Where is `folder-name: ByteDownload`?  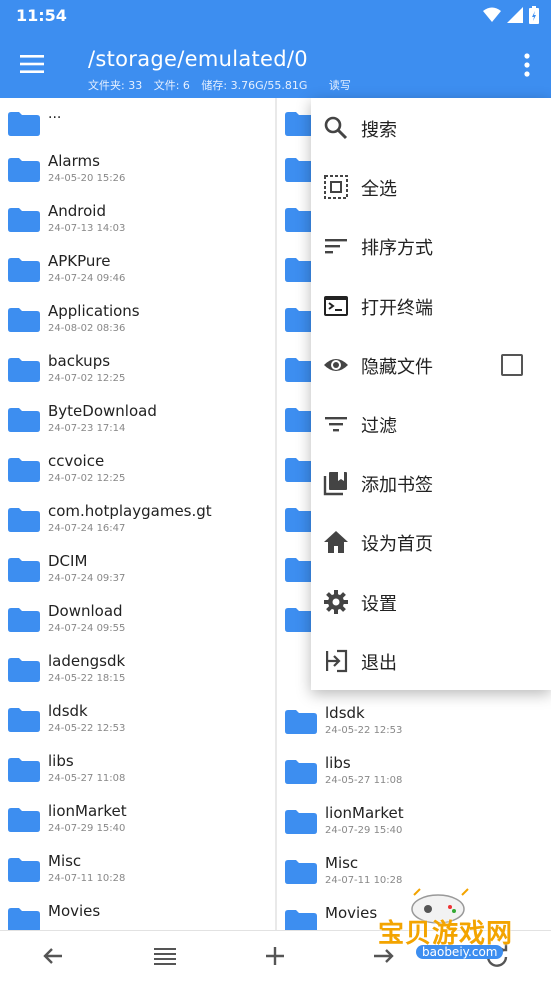
folder-name: ByteDownload is located at coordinates (102, 411).